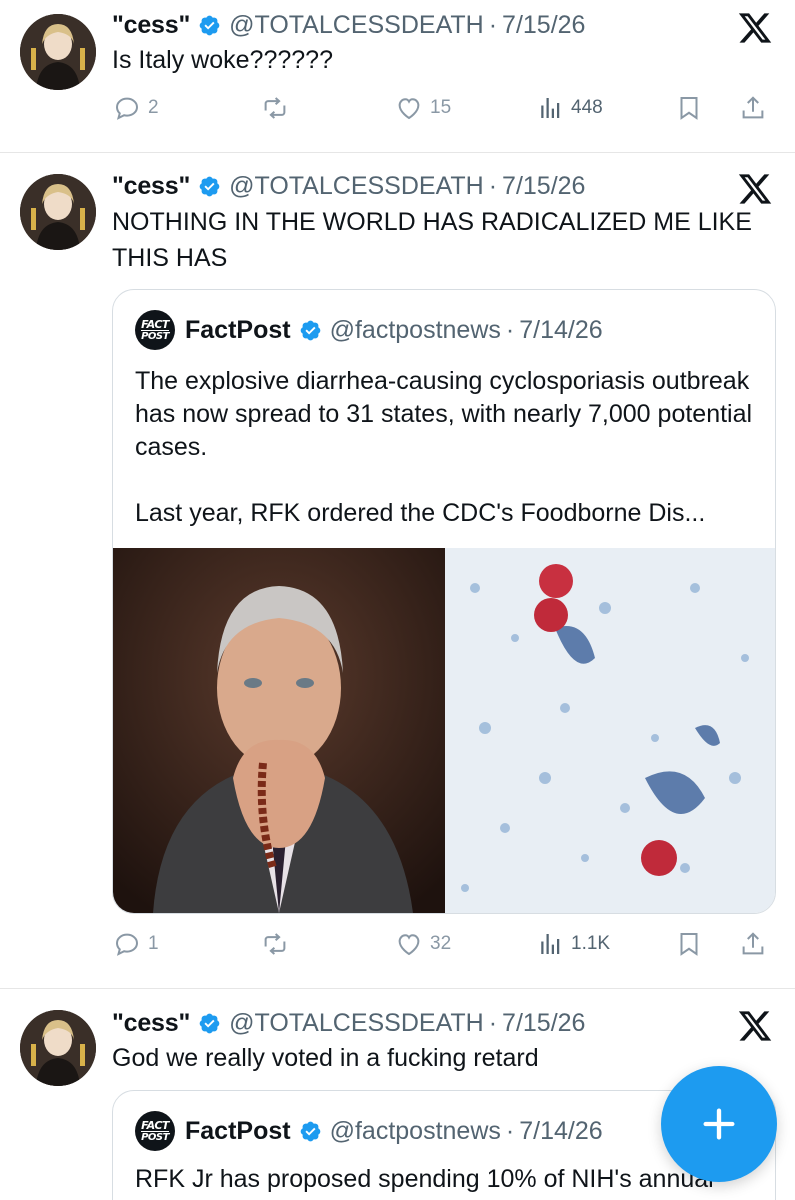  I want to click on portrait-photo, so click(279, 730).